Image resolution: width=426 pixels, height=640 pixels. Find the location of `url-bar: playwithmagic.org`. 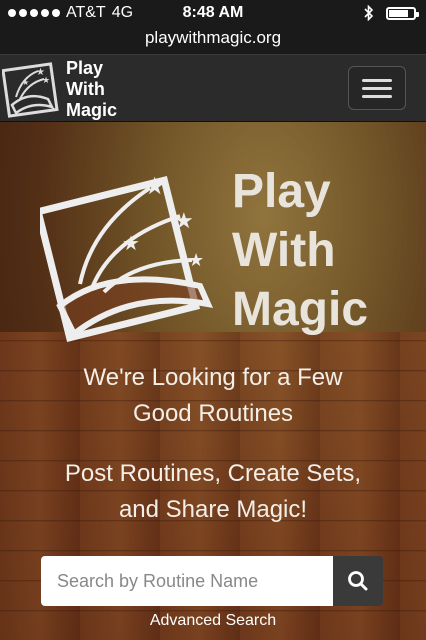

url-bar: playwithmagic.org is located at coordinates (213, 40).